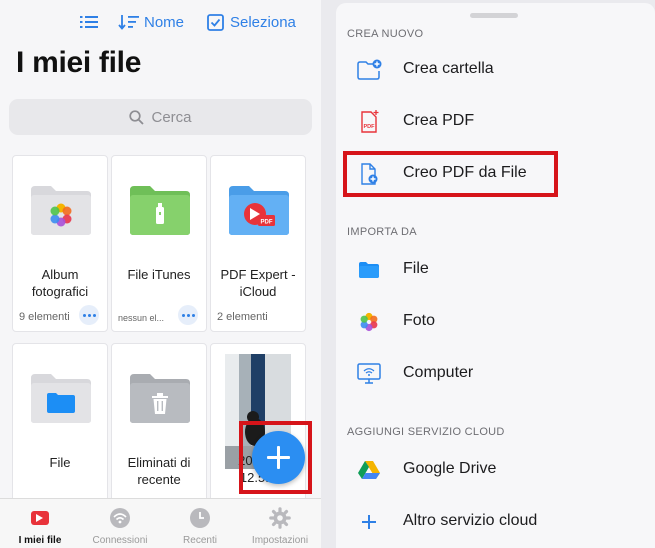 Image resolution: width=655 pixels, height=548 pixels. I want to click on computer-wifi-icon, so click(369, 373).